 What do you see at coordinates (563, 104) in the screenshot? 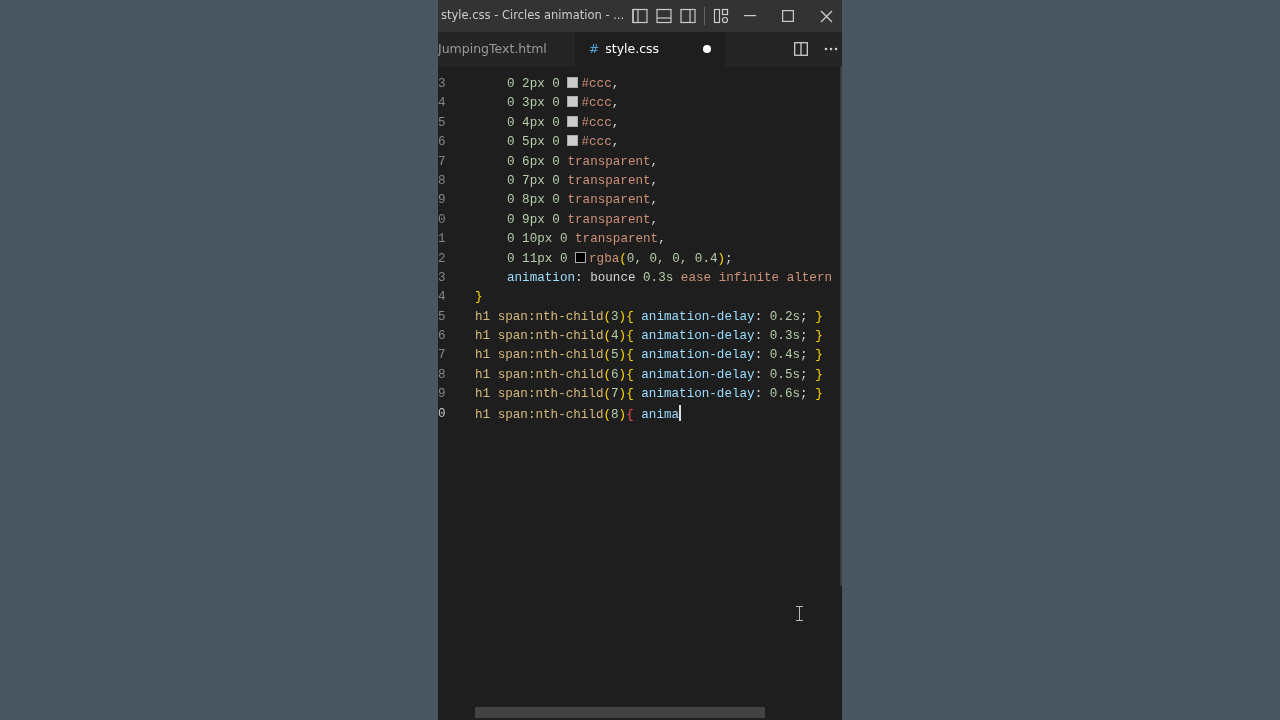
I see `code-line: 0 3px 0 #ccc,` at bounding box center [563, 104].